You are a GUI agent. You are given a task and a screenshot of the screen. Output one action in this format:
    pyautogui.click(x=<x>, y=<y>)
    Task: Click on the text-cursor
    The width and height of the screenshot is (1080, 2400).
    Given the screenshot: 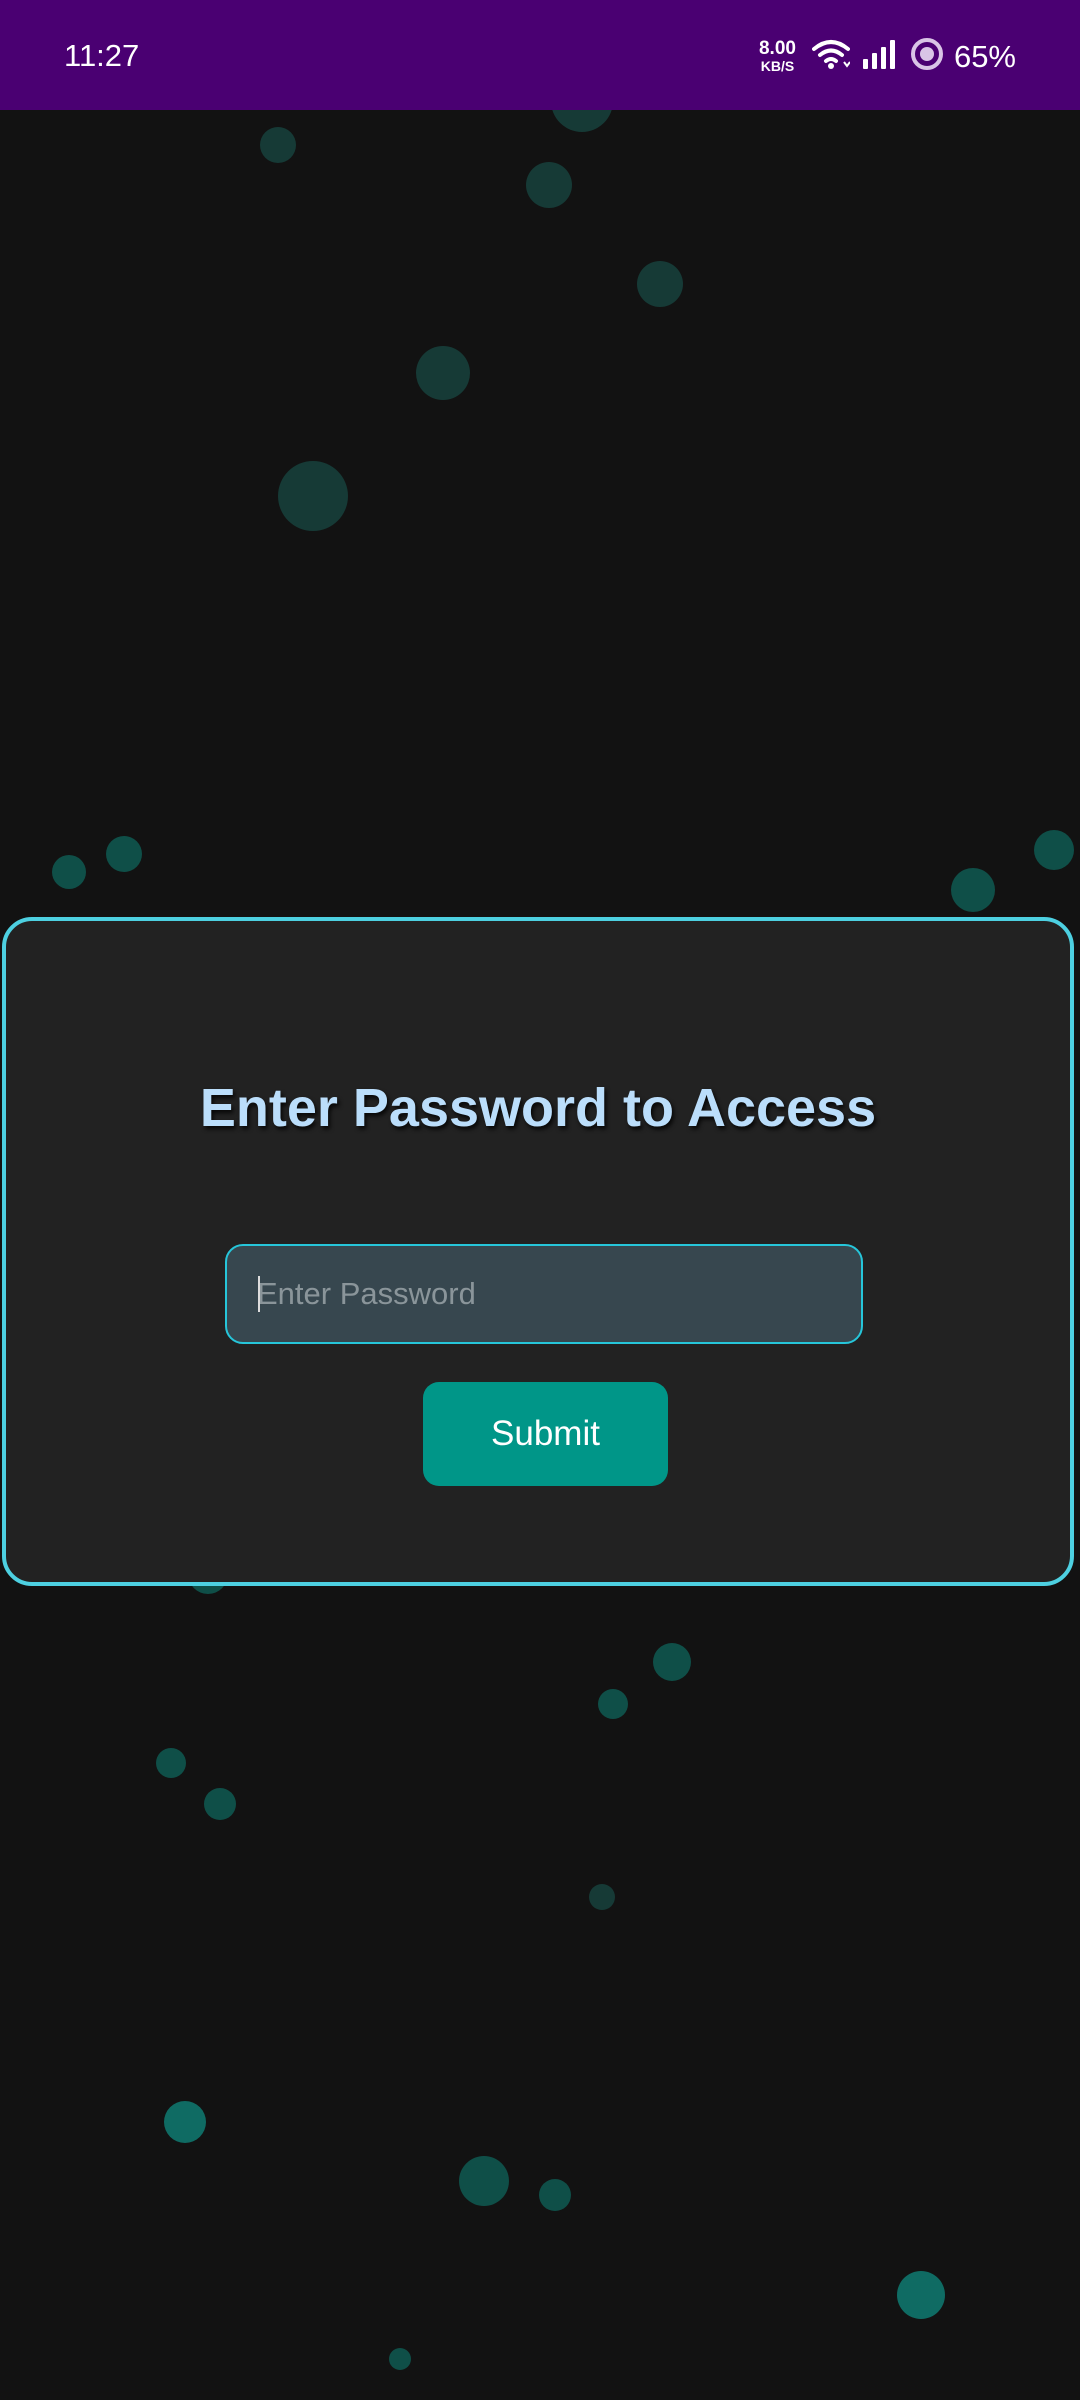 What is the action you would take?
    pyautogui.click(x=259, y=1294)
    